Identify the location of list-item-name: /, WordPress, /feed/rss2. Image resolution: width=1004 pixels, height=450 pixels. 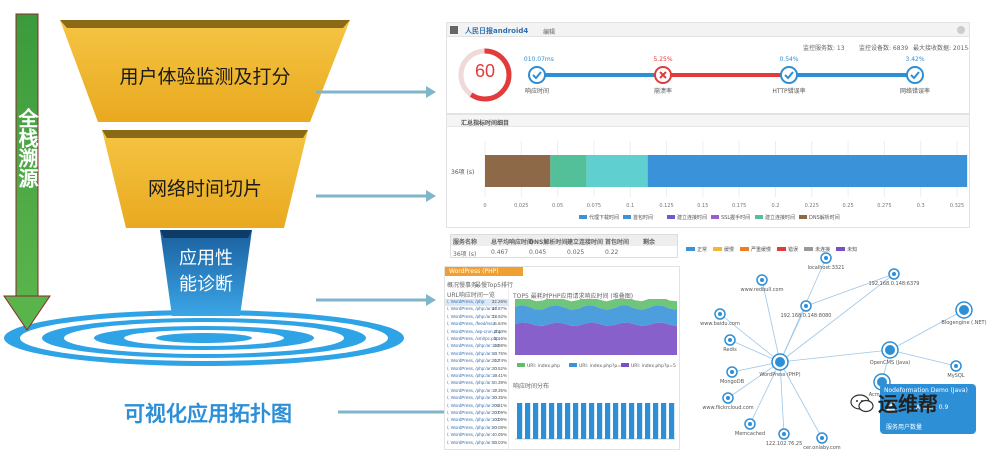
(471, 324).